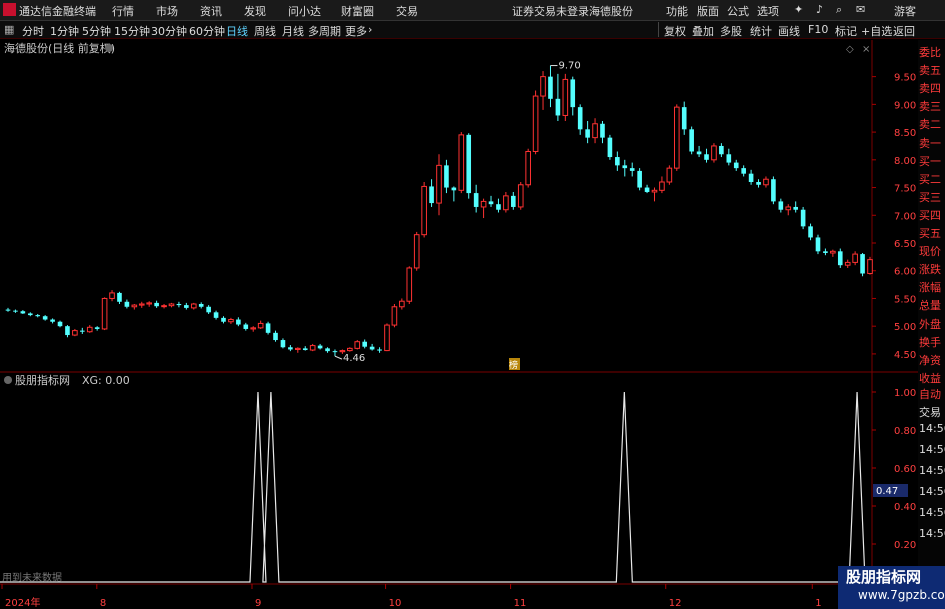 Image resolution: width=945 pixels, height=609 pixels. I want to click on auto-label: 自动, so click(930, 394).